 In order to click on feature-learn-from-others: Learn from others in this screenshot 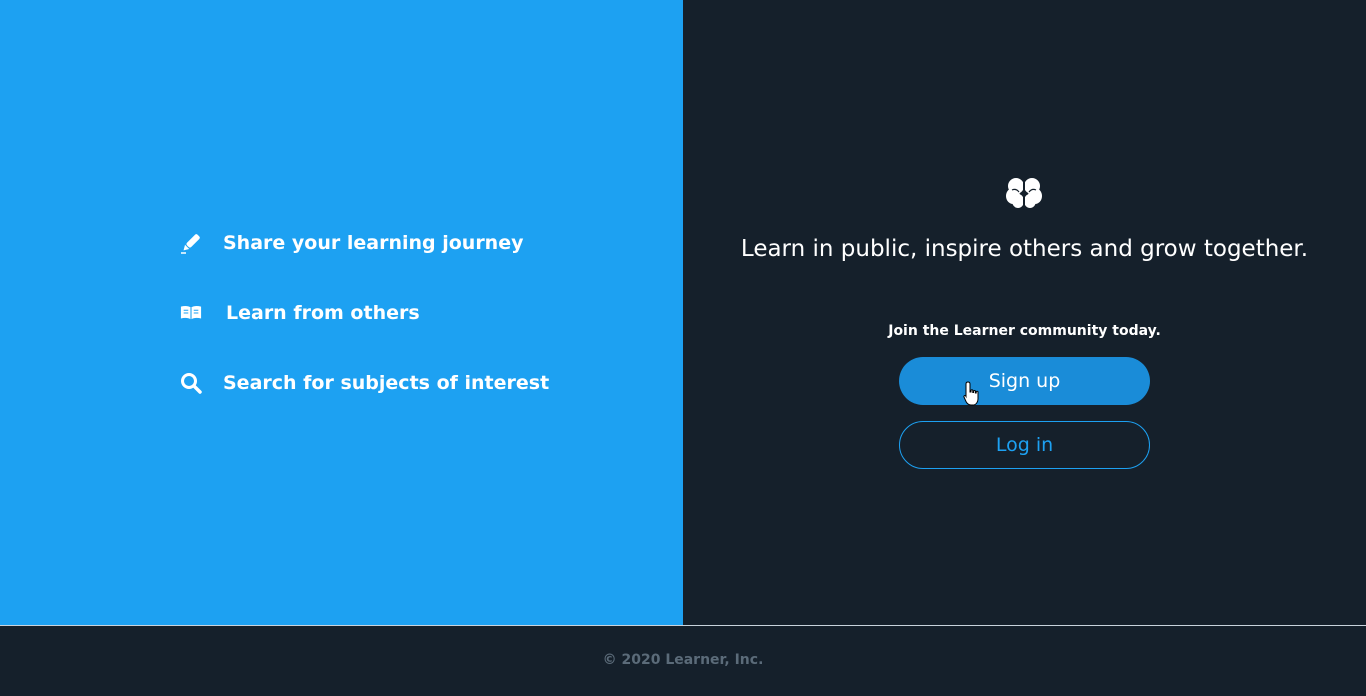, I will do `click(300, 313)`.